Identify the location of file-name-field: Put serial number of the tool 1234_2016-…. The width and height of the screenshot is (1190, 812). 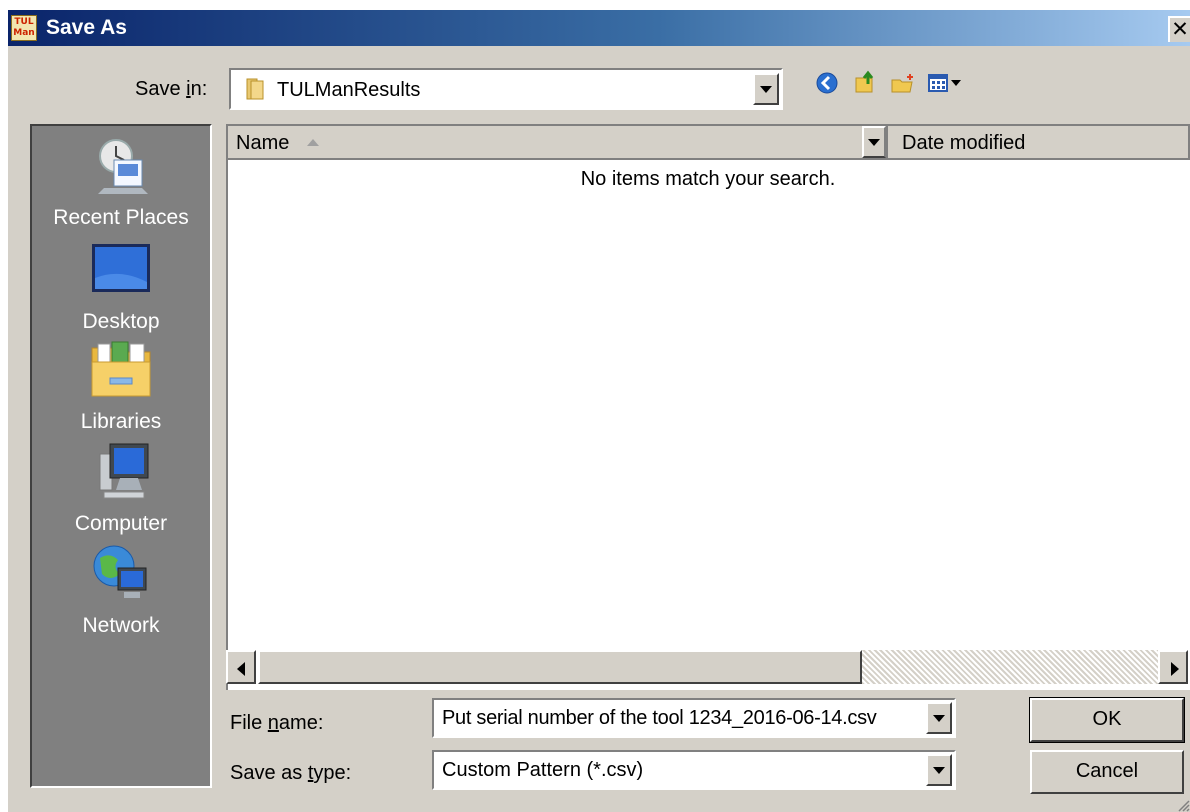
(694, 718).